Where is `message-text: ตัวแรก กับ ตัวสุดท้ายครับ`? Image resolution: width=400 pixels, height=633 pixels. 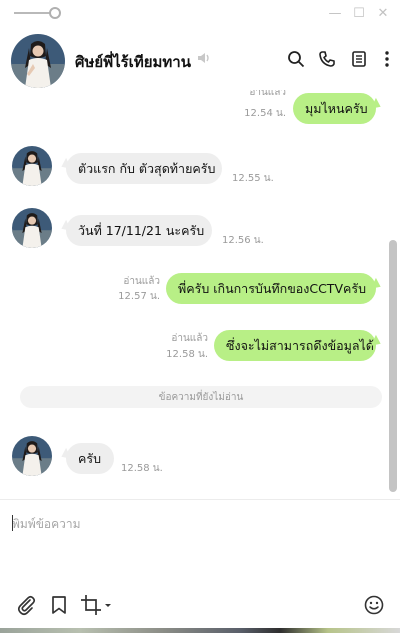 message-text: ตัวแรก กับ ตัวสุดท้ายครับ is located at coordinates (147, 168).